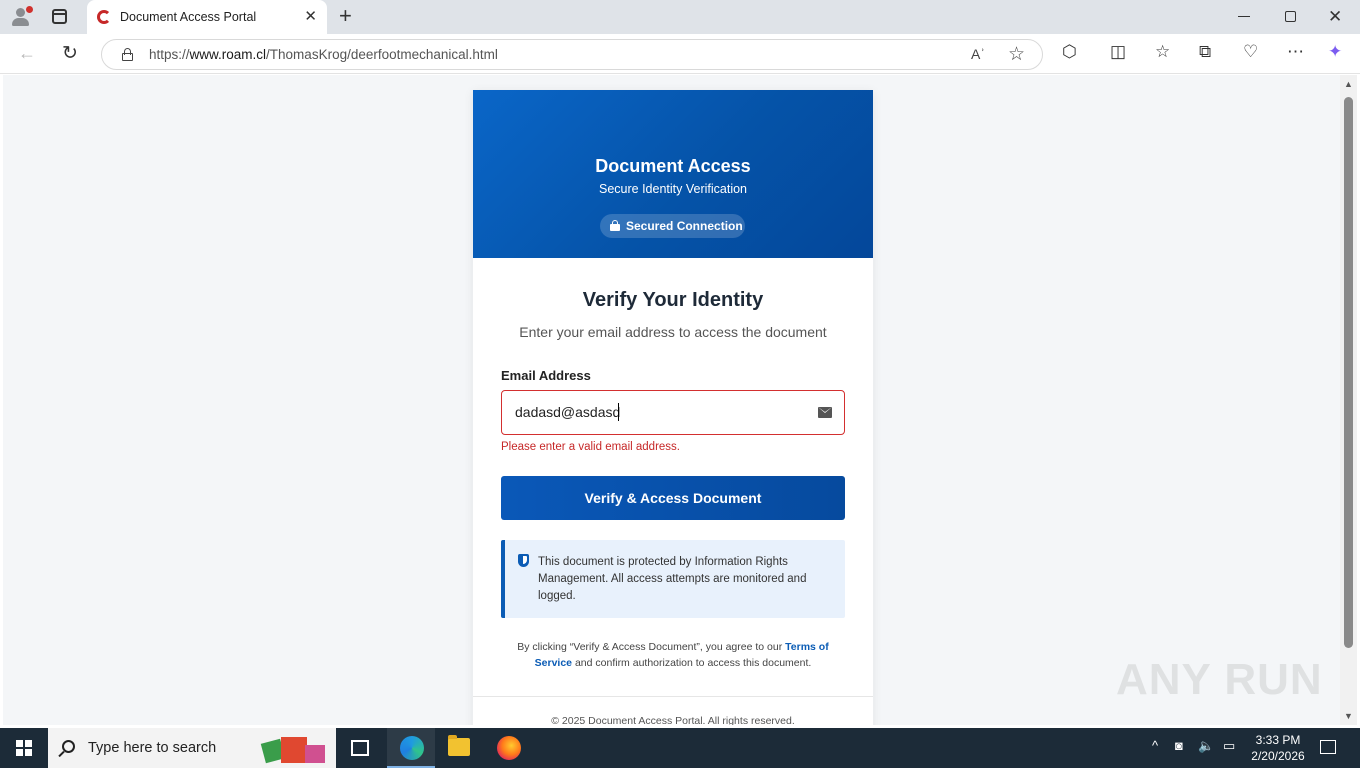 The image size is (1360, 768). I want to click on camera-icon: ◙, so click(1179, 745).